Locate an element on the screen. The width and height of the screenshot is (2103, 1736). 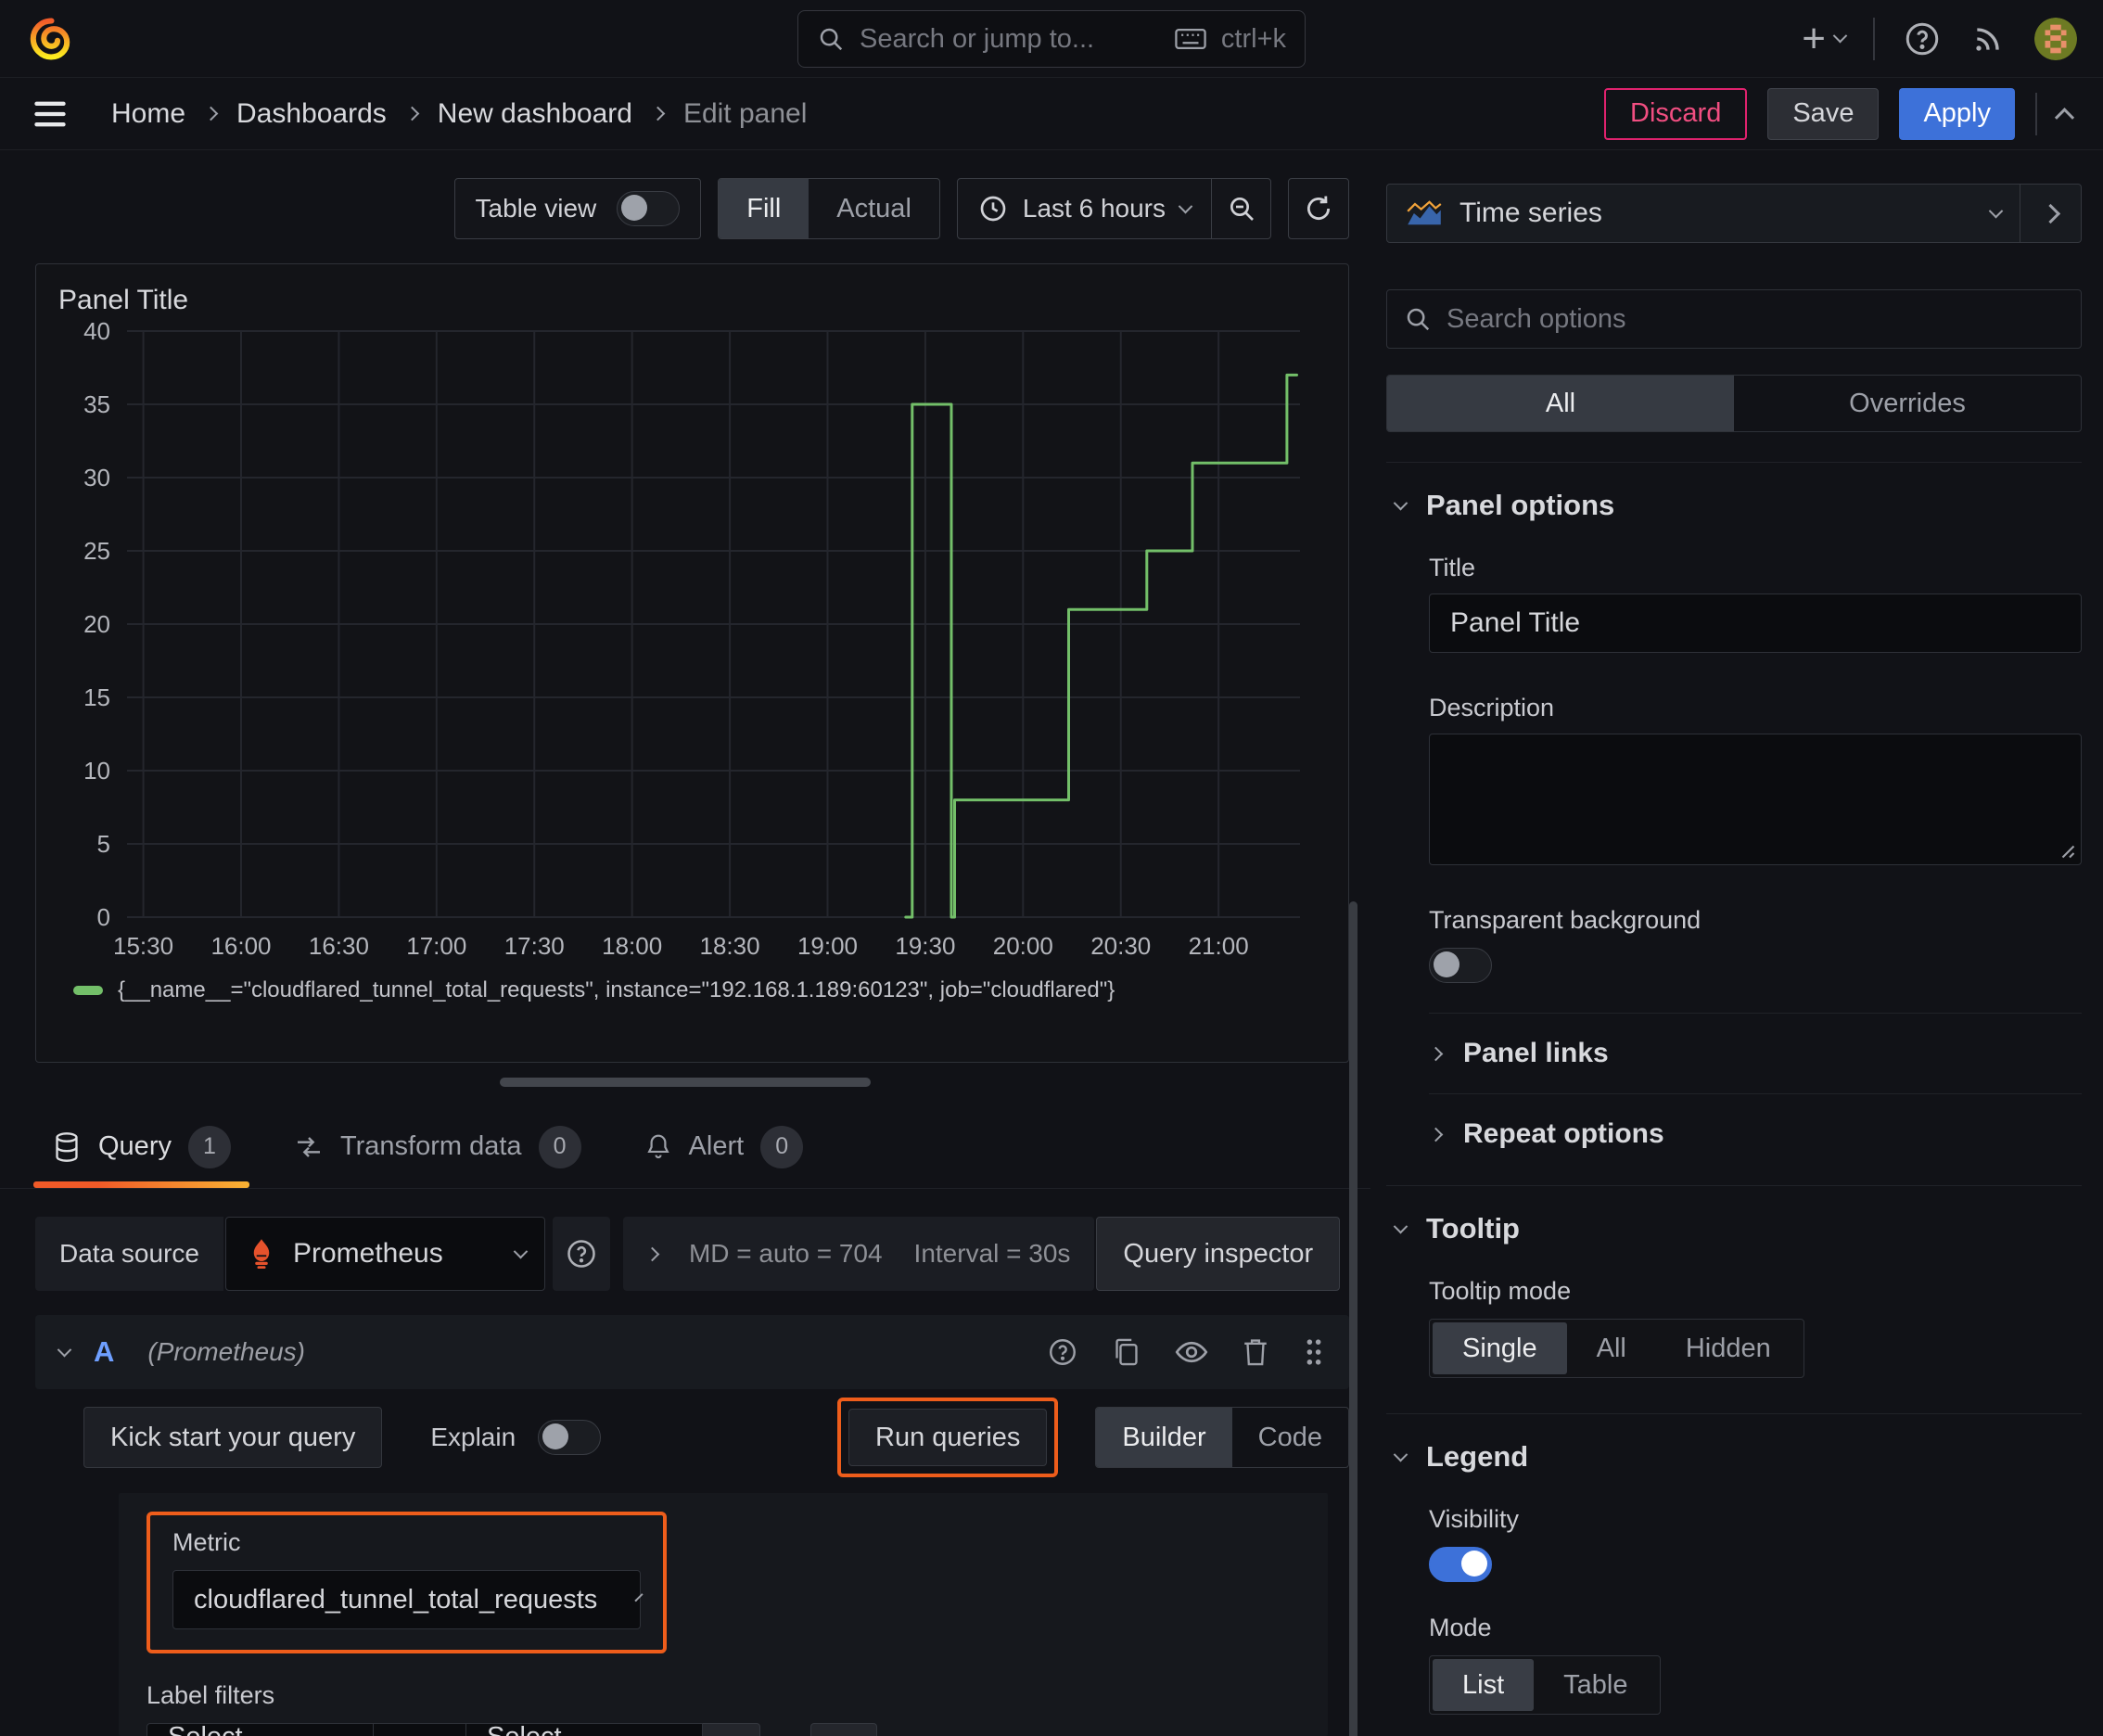
datasource-help-button is located at coordinates (581, 1254).